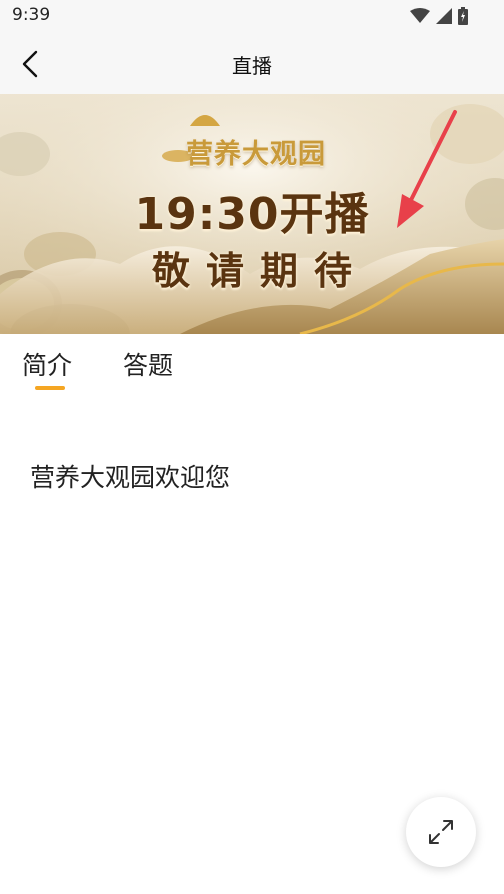 The height and width of the screenshot is (894, 504). I want to click on status-time: 9:39, so click(31, 15).